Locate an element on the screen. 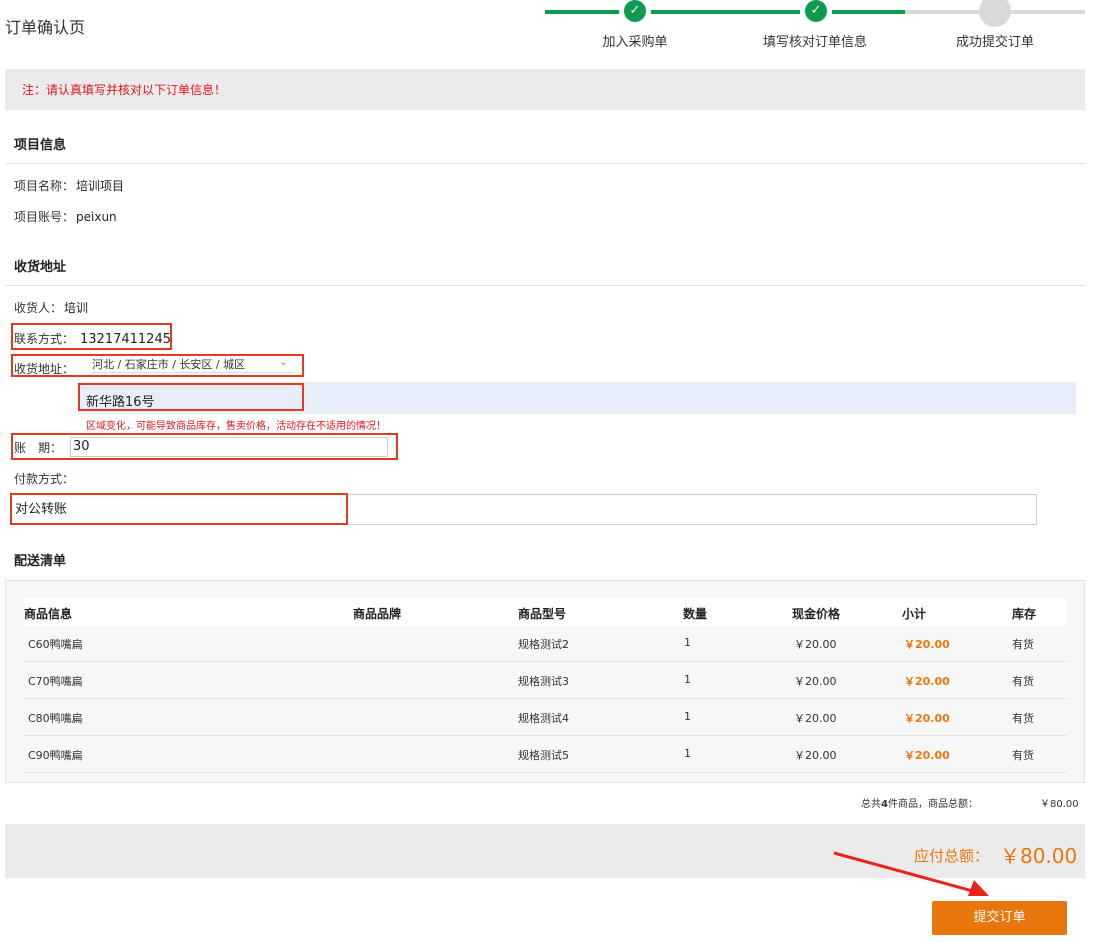  order-progress-stepper: ✓ ✓ 加入采购单 填写核对订单信息 成功提交订单 is located at coordinates (815, 27).